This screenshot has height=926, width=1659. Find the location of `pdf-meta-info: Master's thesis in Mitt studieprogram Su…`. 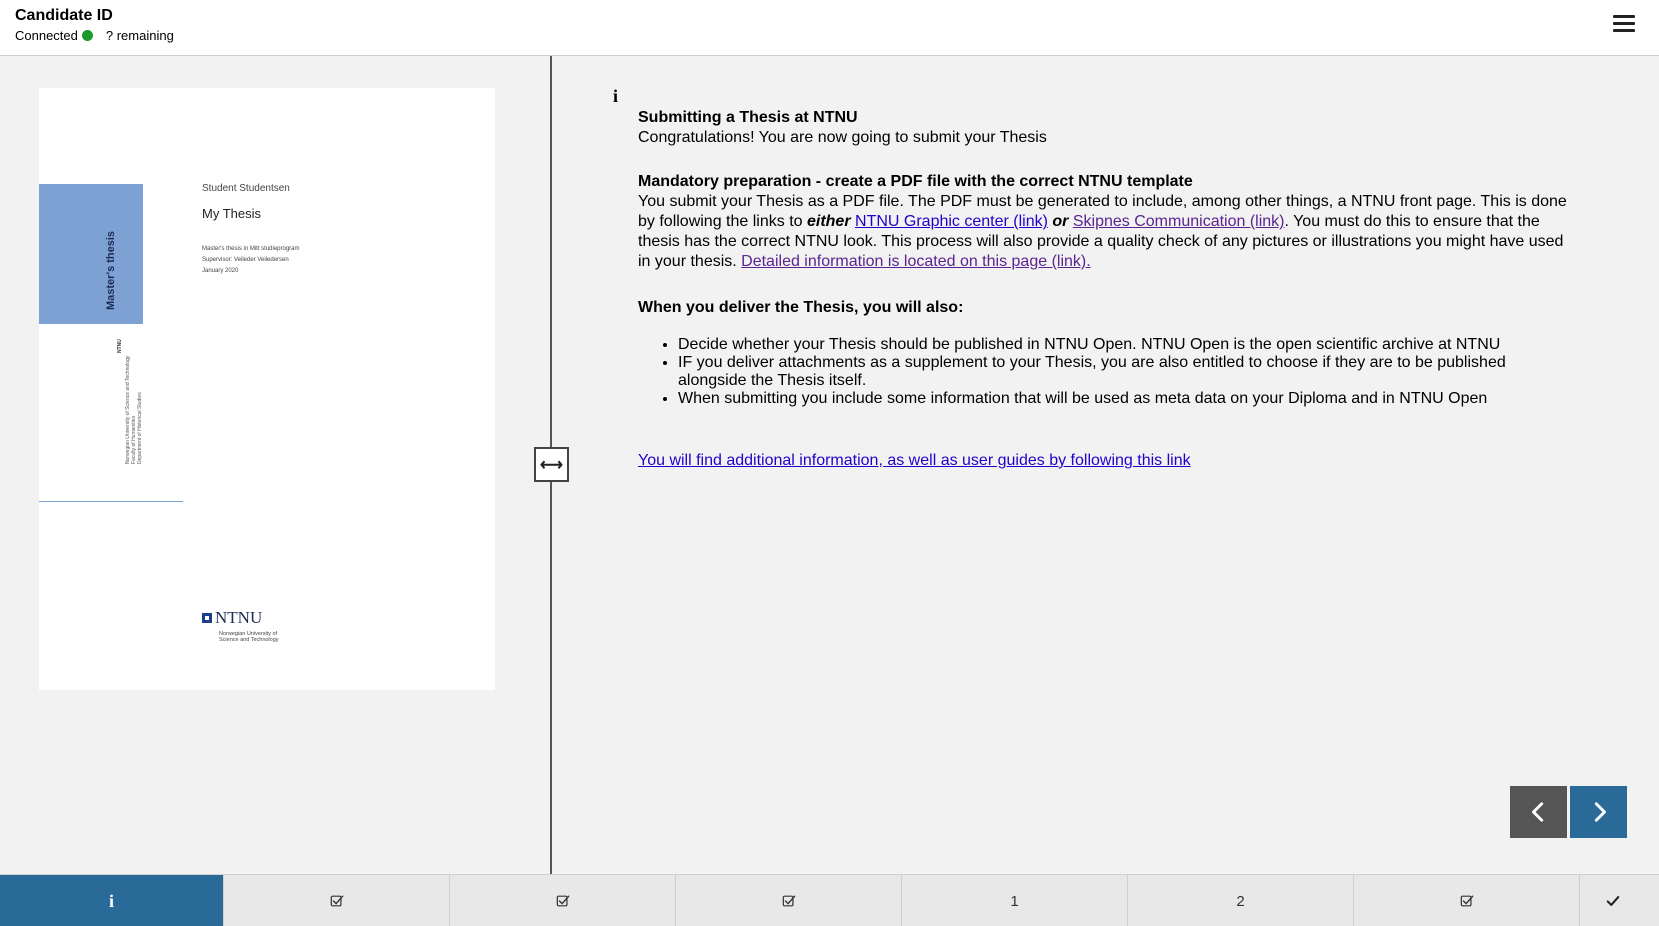

pdf-meta-info: Master's thesis in Mitt studieprogram Su… is located at coordinates (251, 260).